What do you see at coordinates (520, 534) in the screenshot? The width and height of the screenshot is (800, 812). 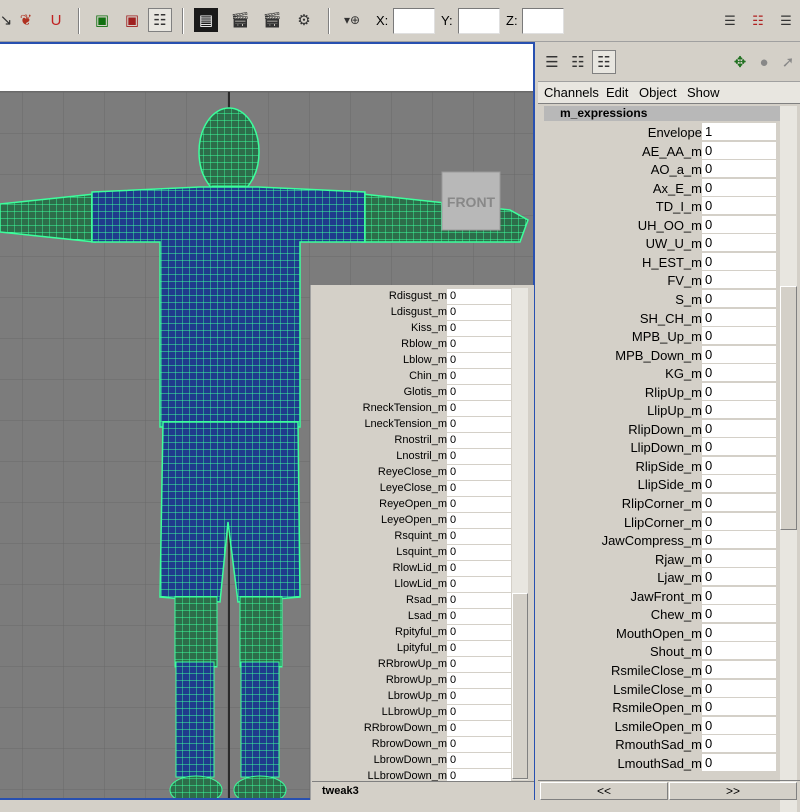 I see `tweak-scrollbar` at bounding box center [520, 534].